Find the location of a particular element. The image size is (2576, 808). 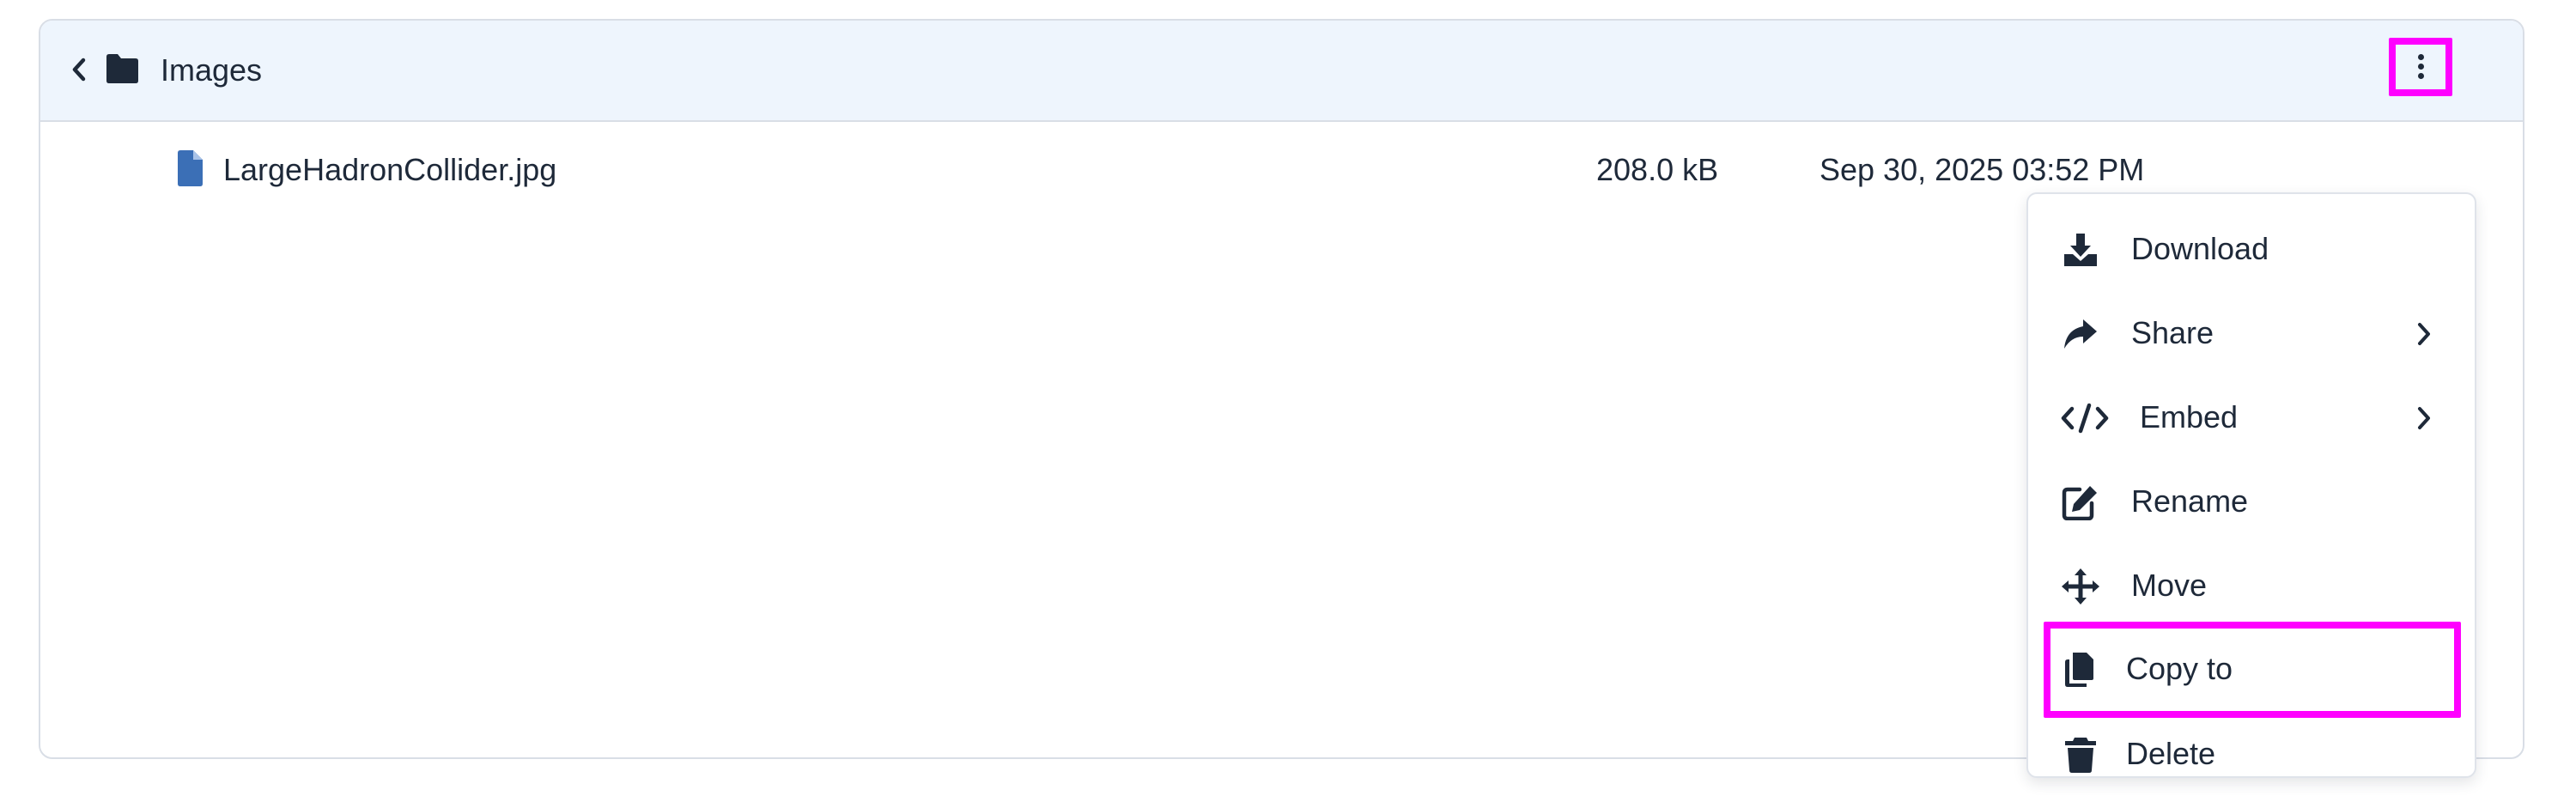

file-icon is located at coordinates (190, 168).